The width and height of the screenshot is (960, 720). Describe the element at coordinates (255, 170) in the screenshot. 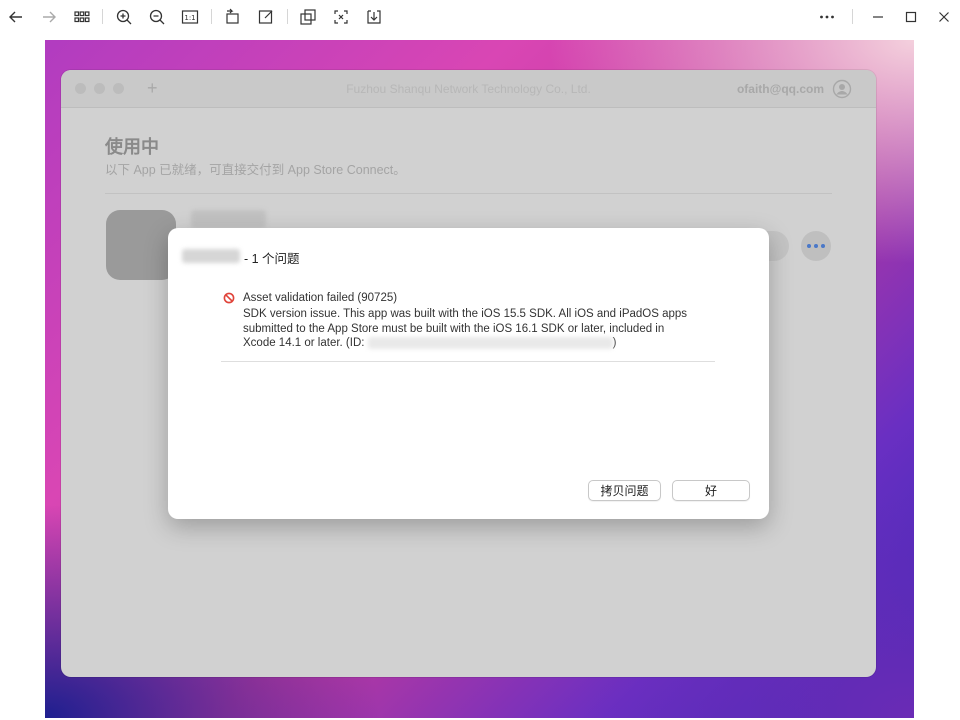

I see `section-subtitle: 以下 App 已就绪，可直接交付到 App Store Connect。` at that location.